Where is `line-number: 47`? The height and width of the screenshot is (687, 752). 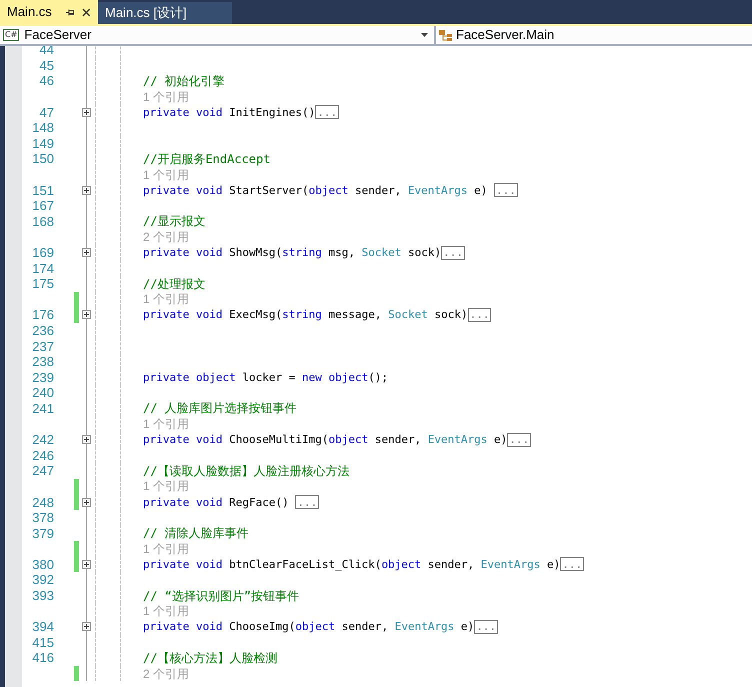 line-number: 47 is located at coordinates (46, 112).